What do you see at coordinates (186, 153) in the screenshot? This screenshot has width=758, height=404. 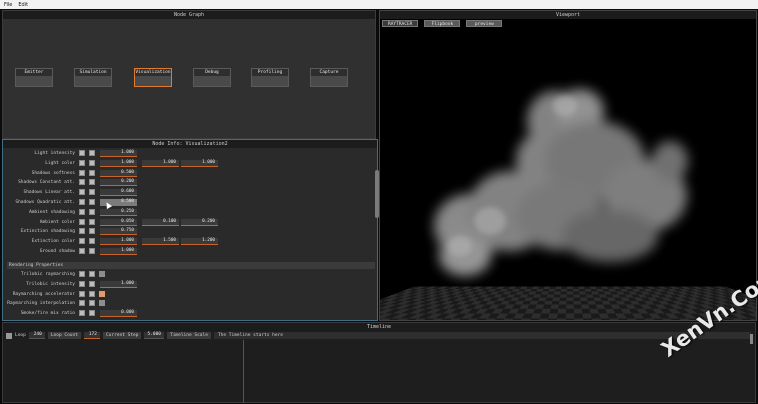 I see `property-row: Light intensity 1.000` at bounding box center [186, 153].